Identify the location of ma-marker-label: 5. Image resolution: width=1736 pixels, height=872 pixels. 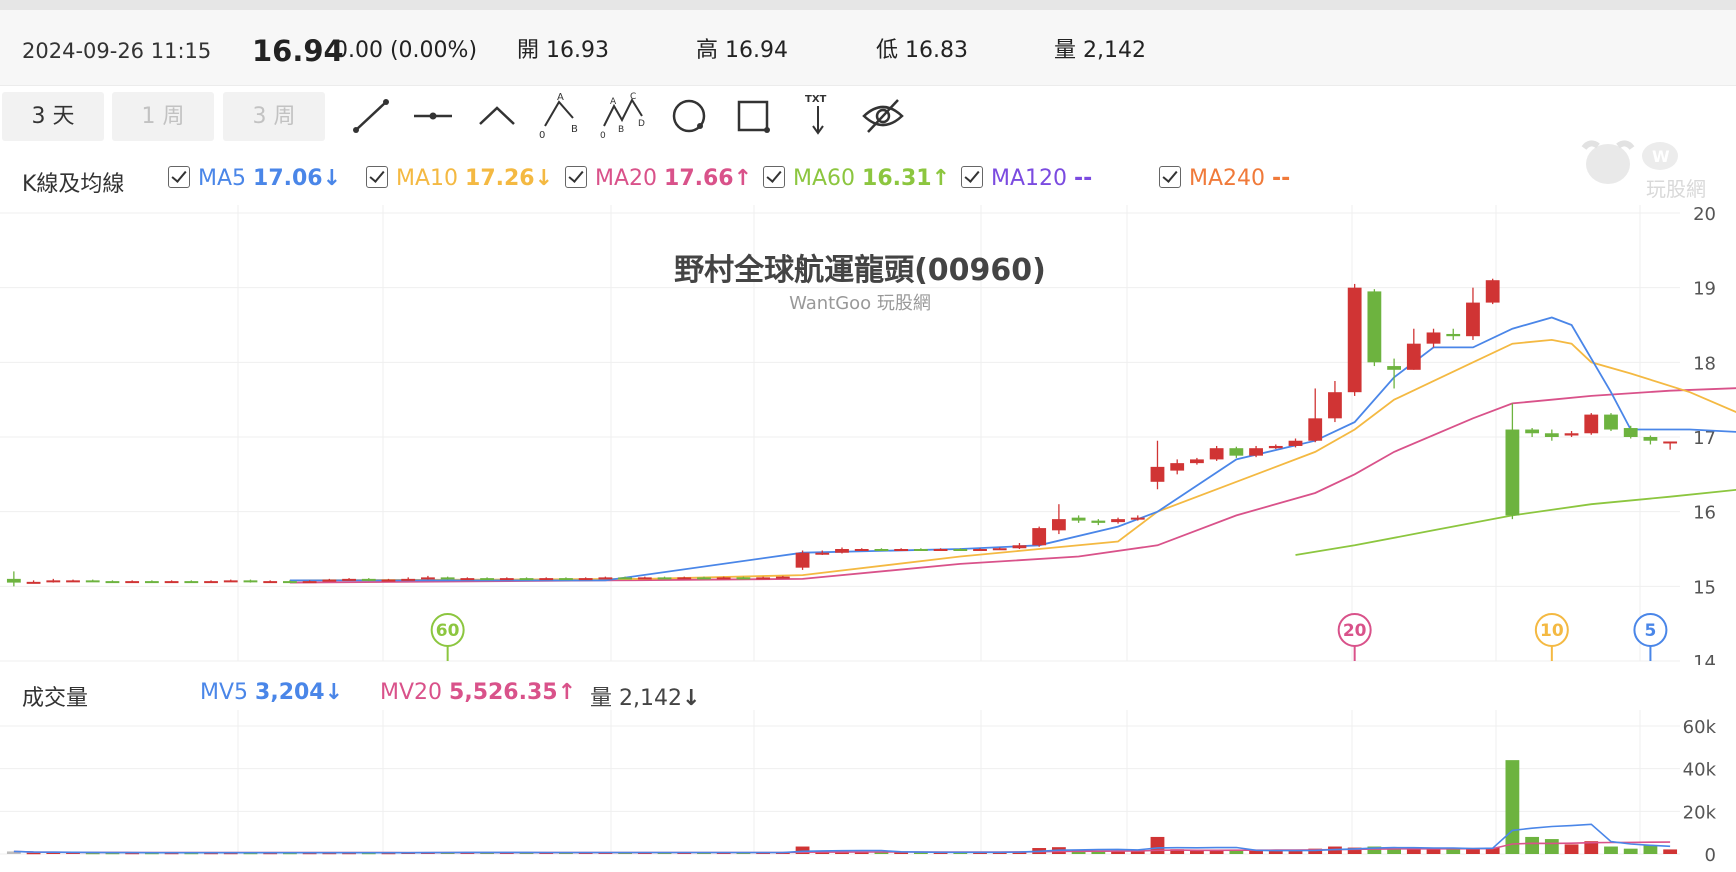
(1651, 631).